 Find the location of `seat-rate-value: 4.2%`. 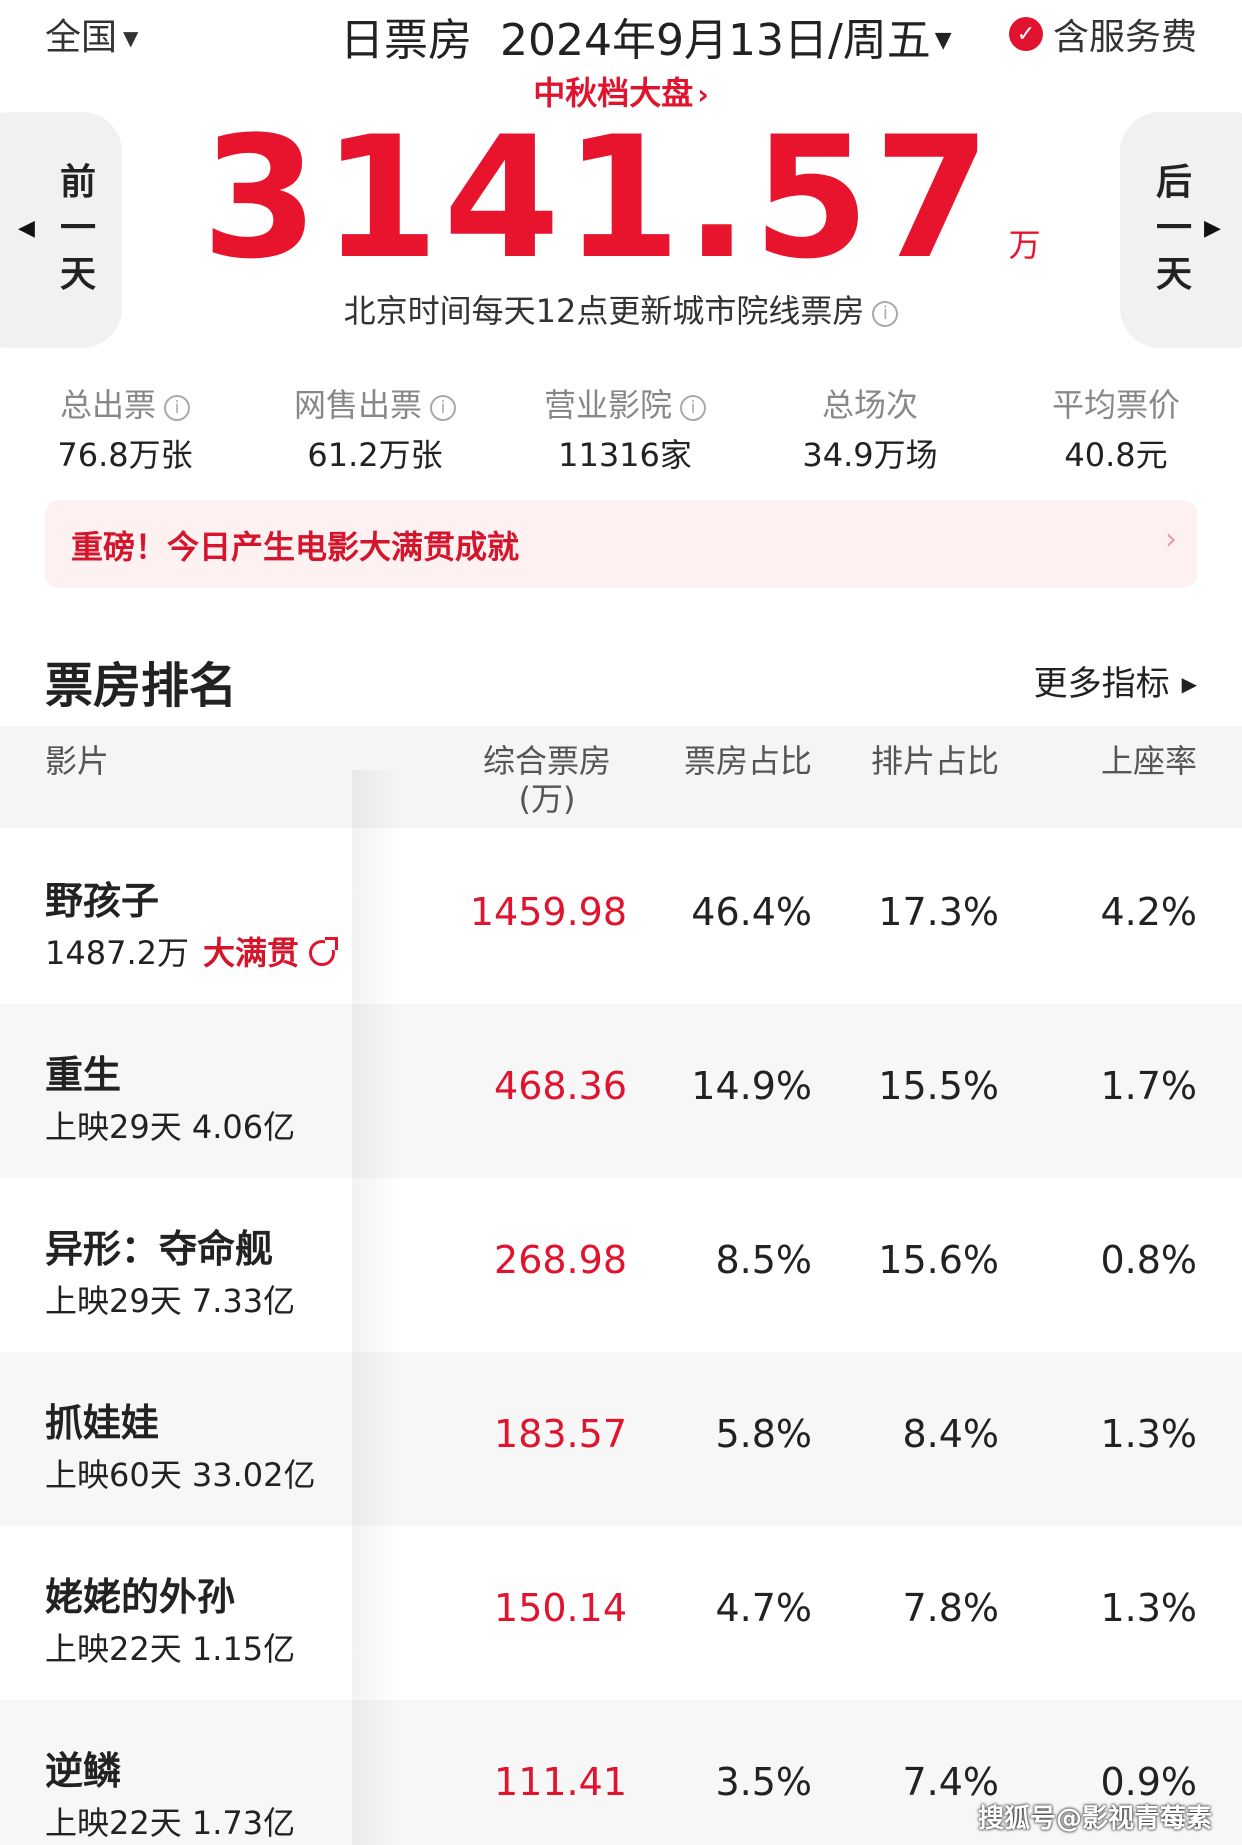

seat-rate-value: 4.2% is located at coordinates (1148, 912).